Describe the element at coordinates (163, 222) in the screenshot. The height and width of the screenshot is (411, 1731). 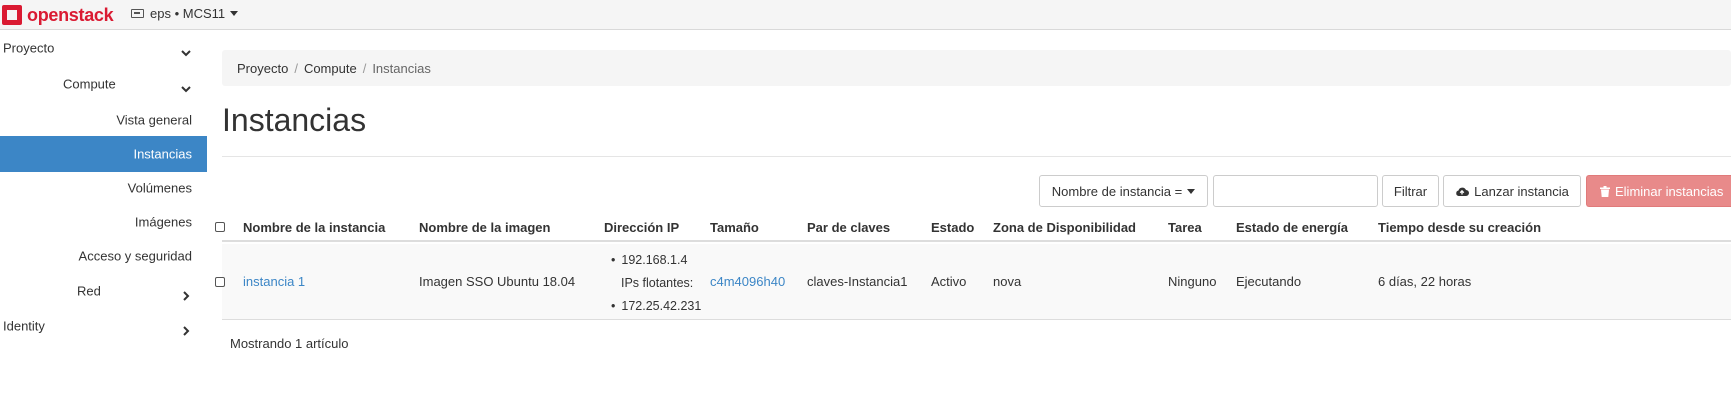
I see `sidebar-item-label: Imágenes` at that location.